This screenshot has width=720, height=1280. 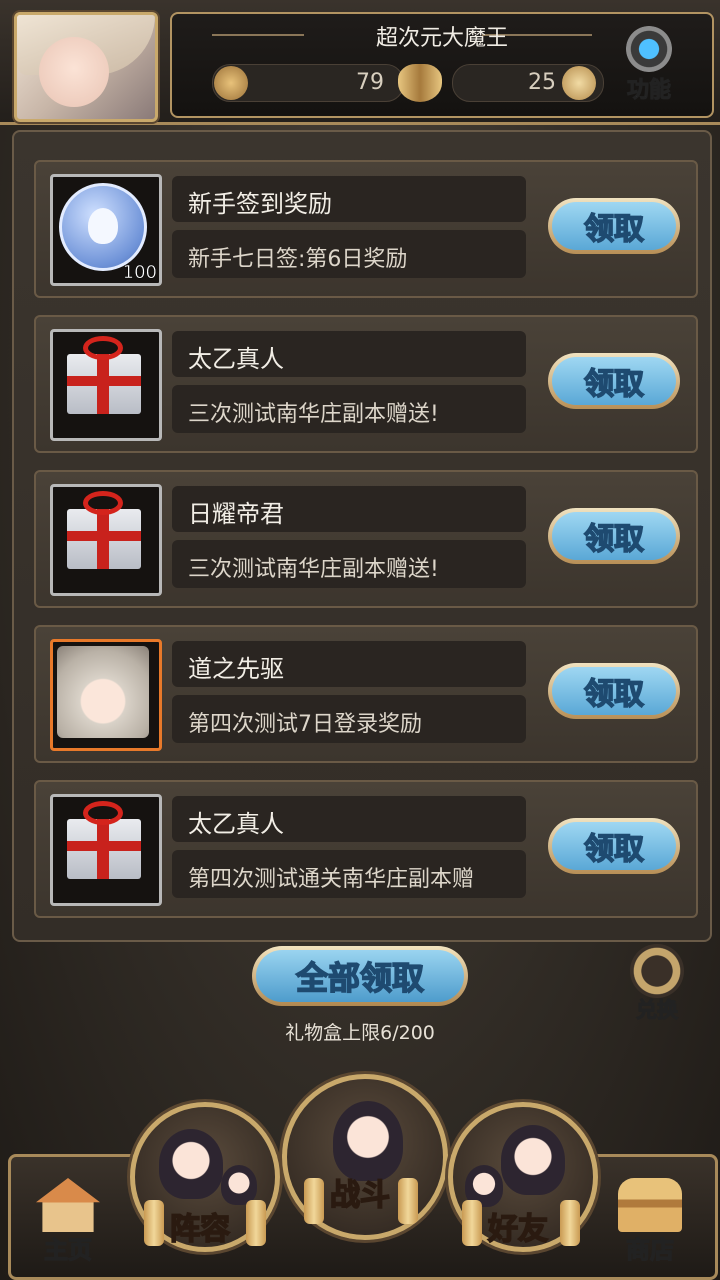 I want to click on butterfly-icon, so click(x=420, y=83).